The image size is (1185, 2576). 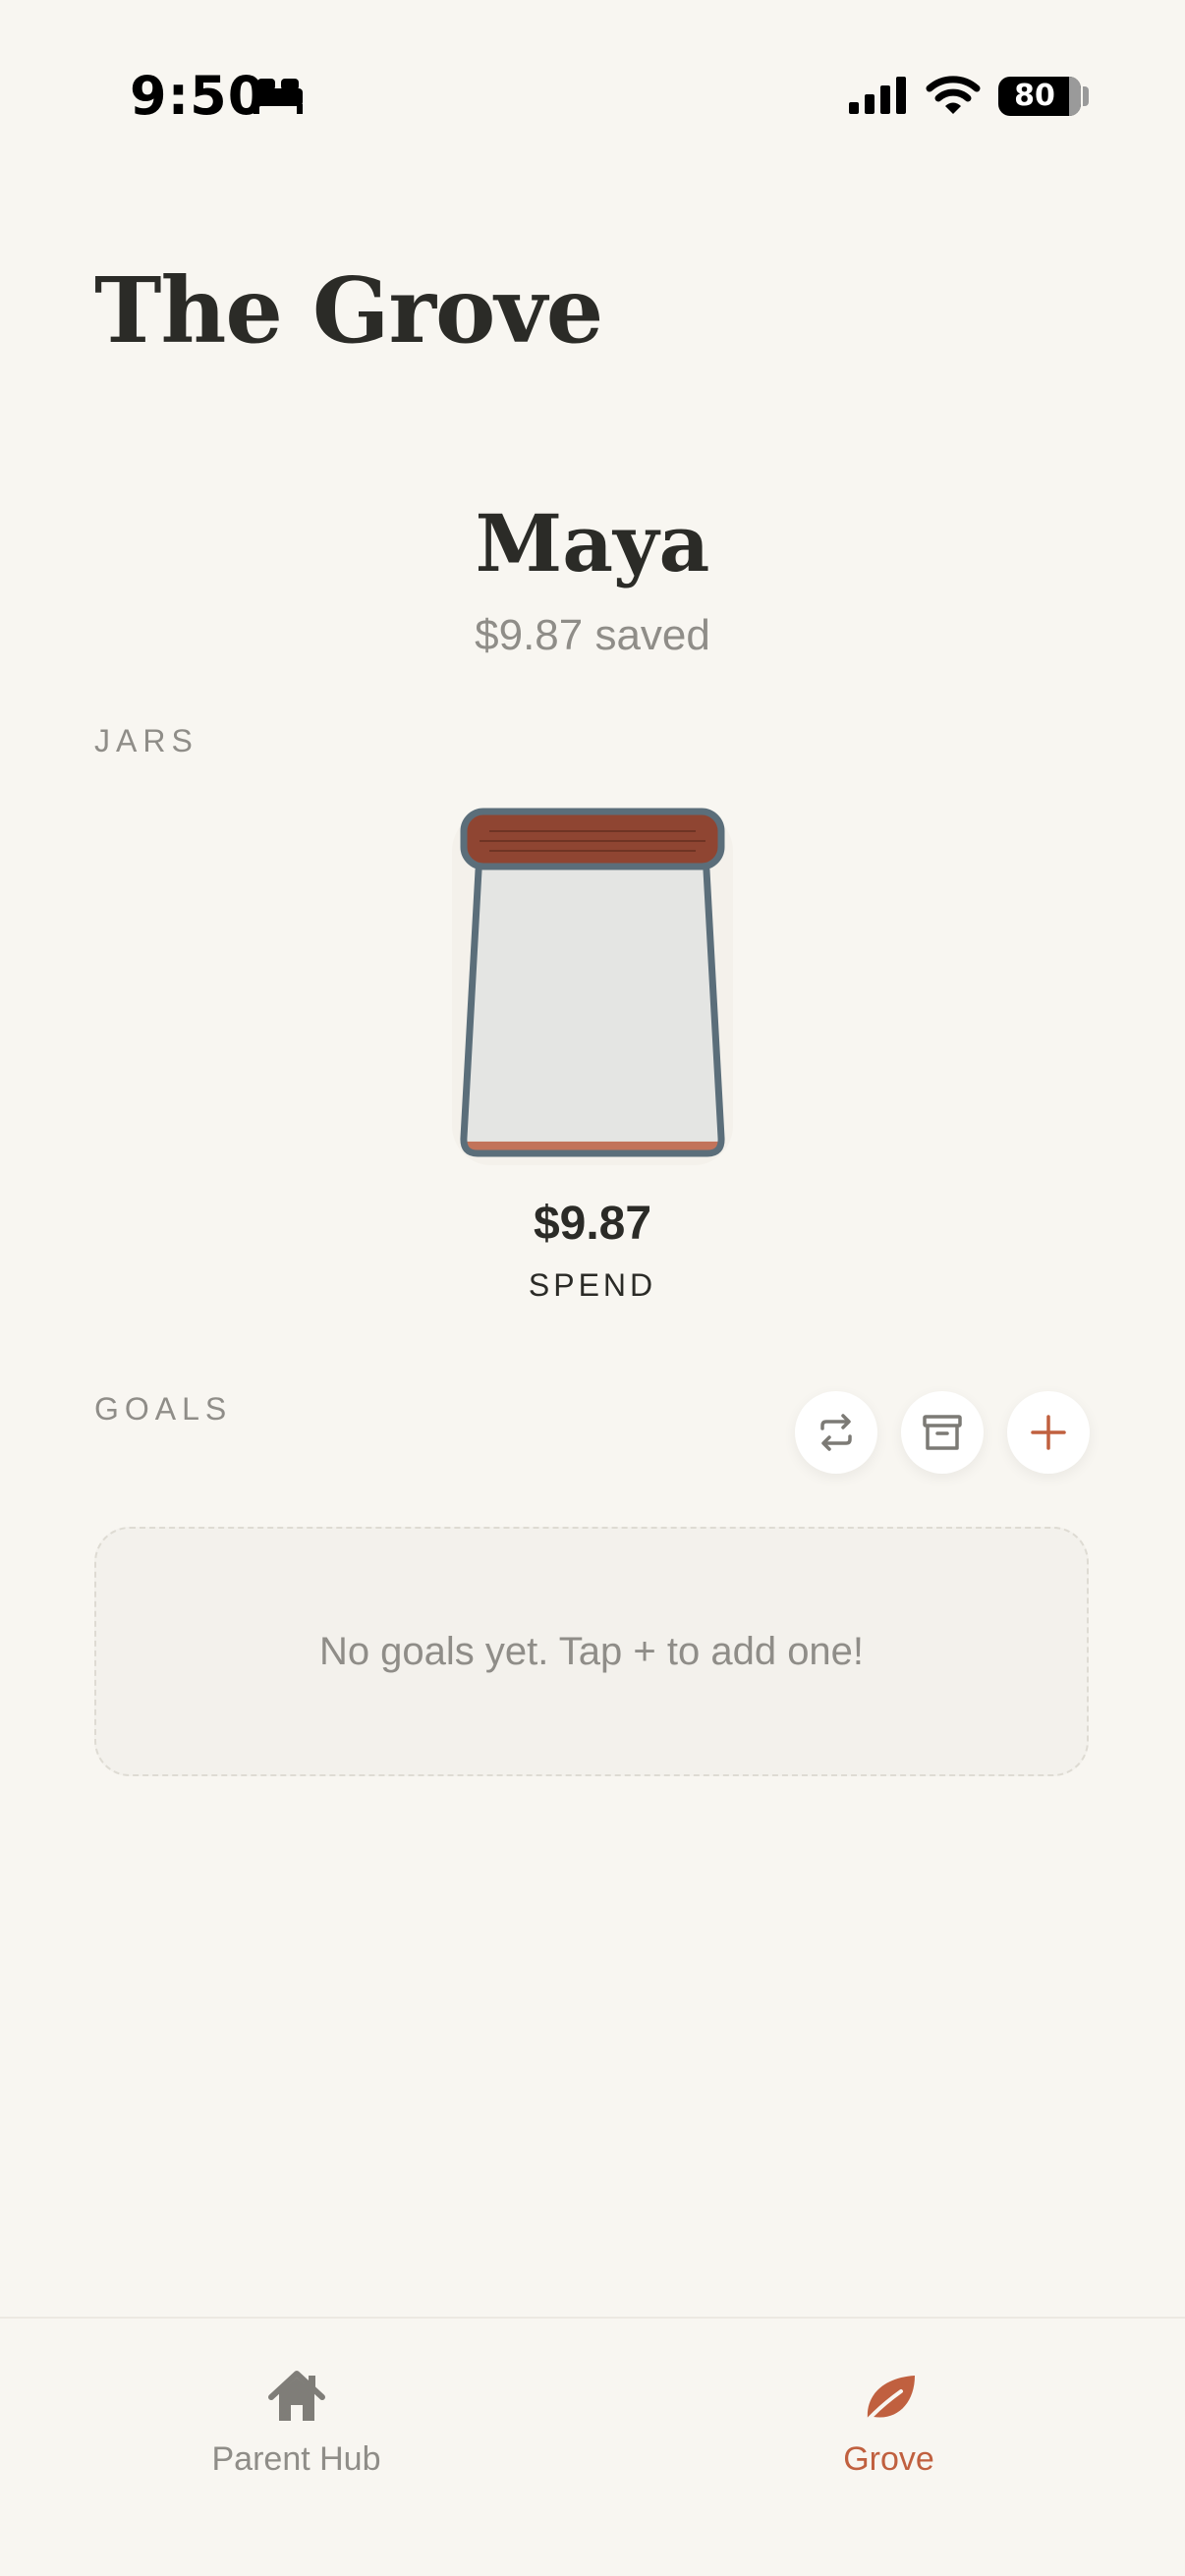 I want to click on add-goal-button, so click(x=1049, y=1432).